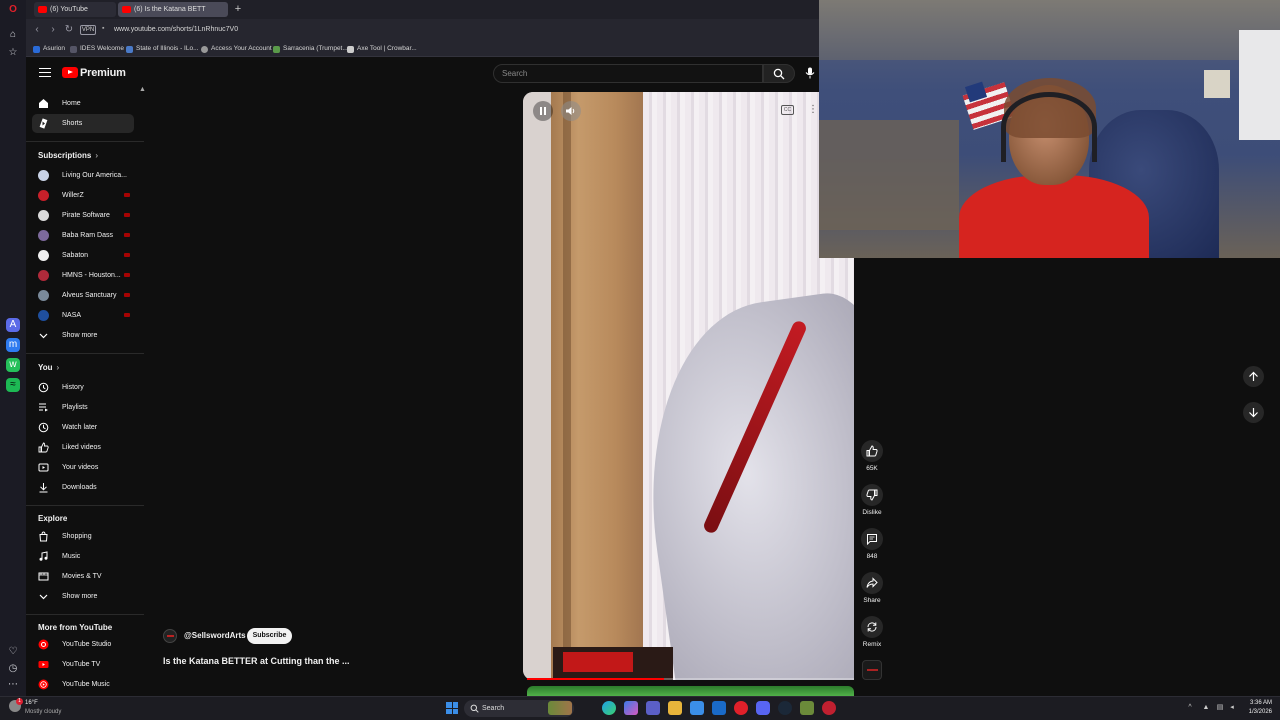  I want to click on teams-icon, so click(653, 708).